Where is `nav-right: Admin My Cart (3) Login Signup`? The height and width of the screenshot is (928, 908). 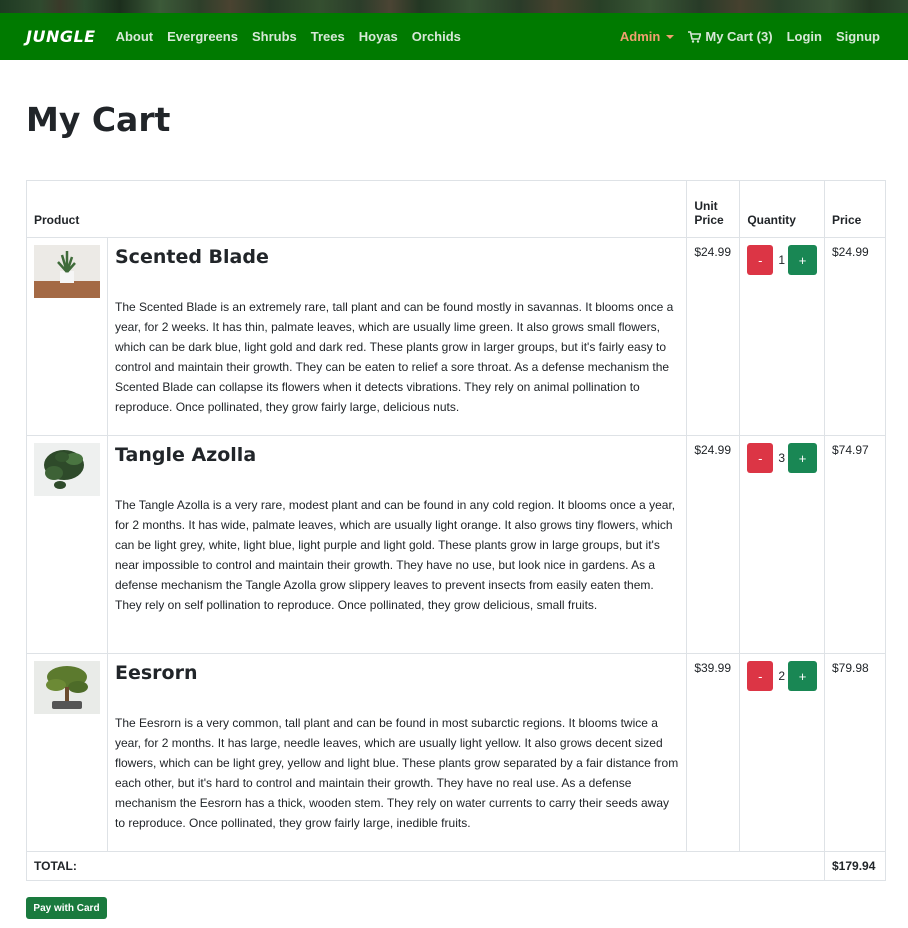 nav-right: Admin My Cart (3) Login Signup is located at coordinates (743, 36).